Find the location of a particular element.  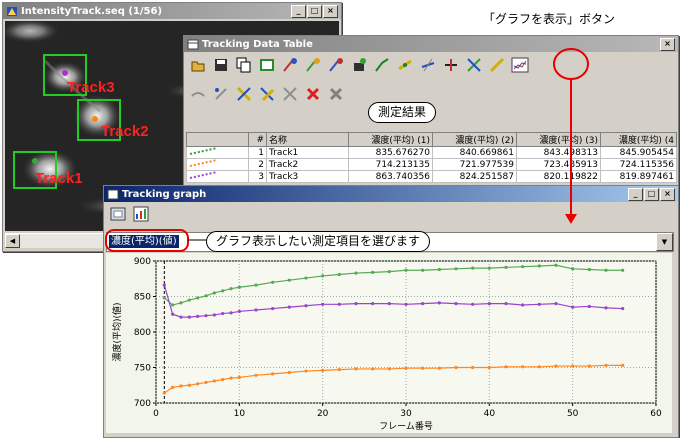

track-icon is located at coordinates (382, 65).